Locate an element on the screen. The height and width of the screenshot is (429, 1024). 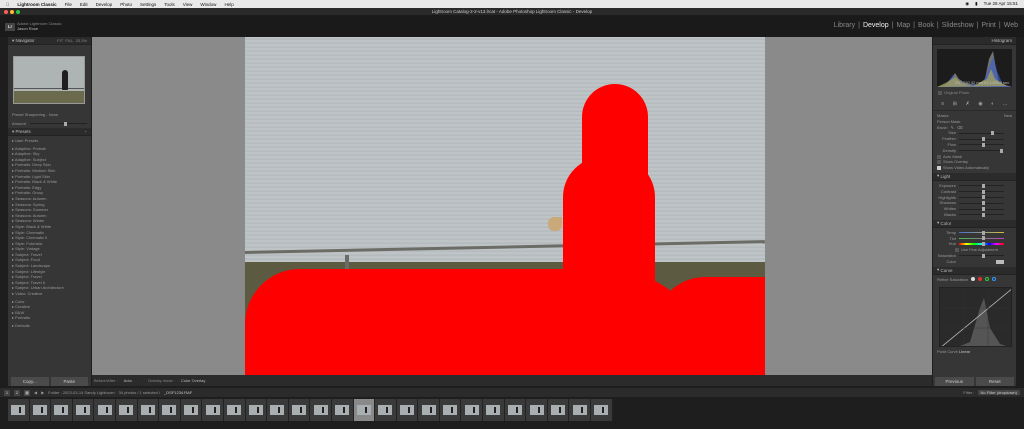
amount-slider is located at coordinates (58, 123).